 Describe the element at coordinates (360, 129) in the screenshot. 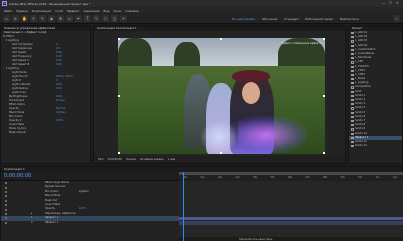

I see `project-item-label: Solids 9` at that location.